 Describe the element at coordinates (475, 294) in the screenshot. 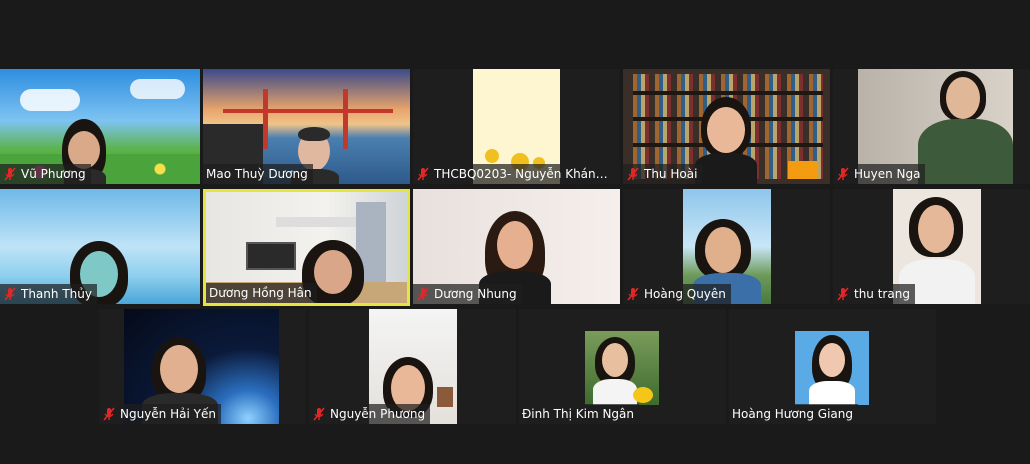

I see `participant-name: Dương Nhung` at that location.